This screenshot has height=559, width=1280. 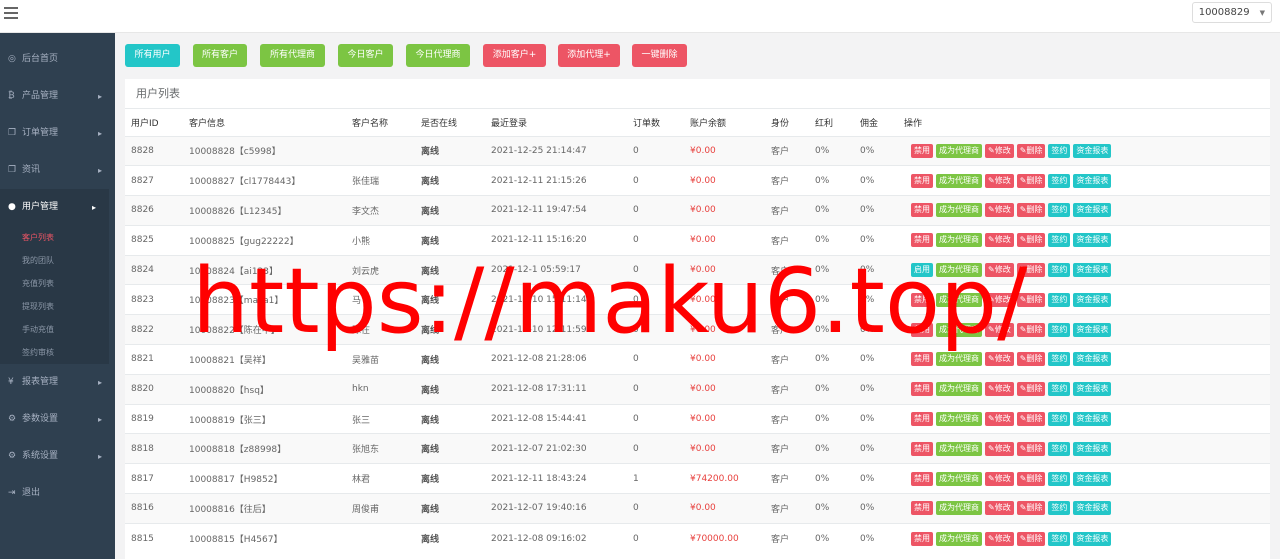 What do you see at coordinates (57, 133) in the screenshot?
I see `sidebar-item-2: ❐ 订单管理 ▸` at bounding box center [57, 133].